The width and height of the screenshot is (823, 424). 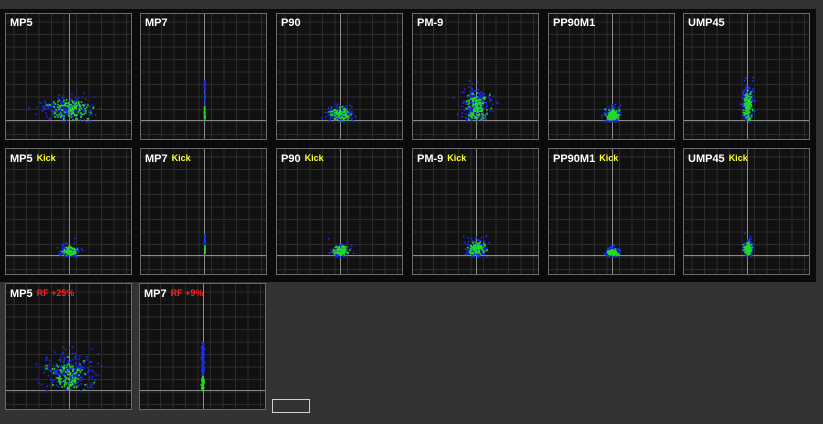 I want to click on empty-box, so click(x=291, y=406).